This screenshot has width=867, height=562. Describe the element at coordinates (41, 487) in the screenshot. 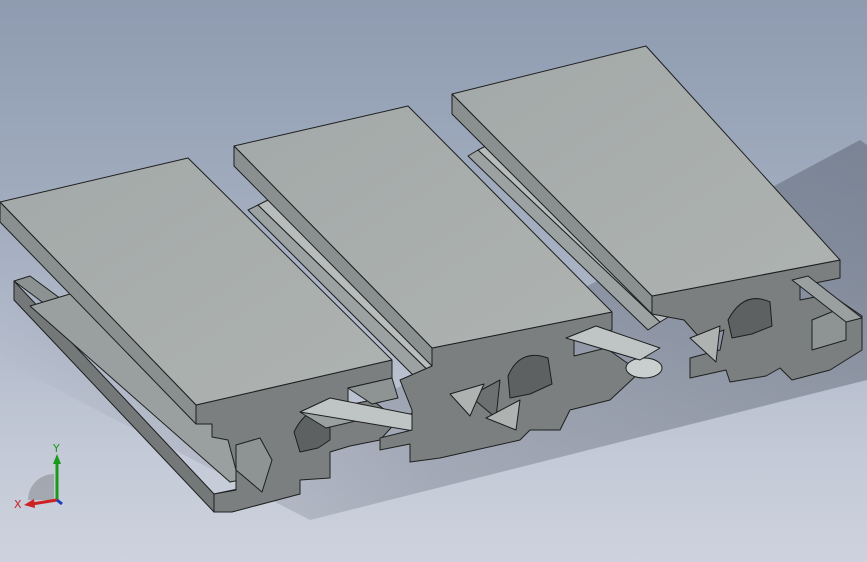

I see `triad-quarter-disc` at that location.